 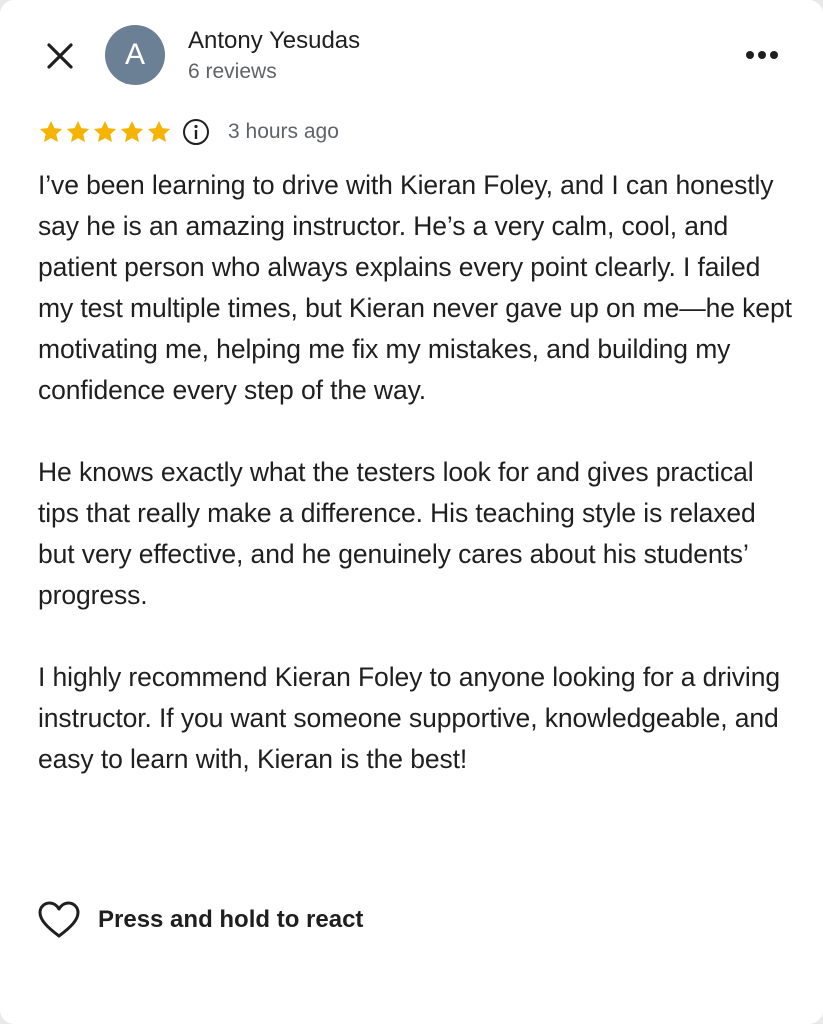 I want to click on avatar: A, so click(x=135, y=55).